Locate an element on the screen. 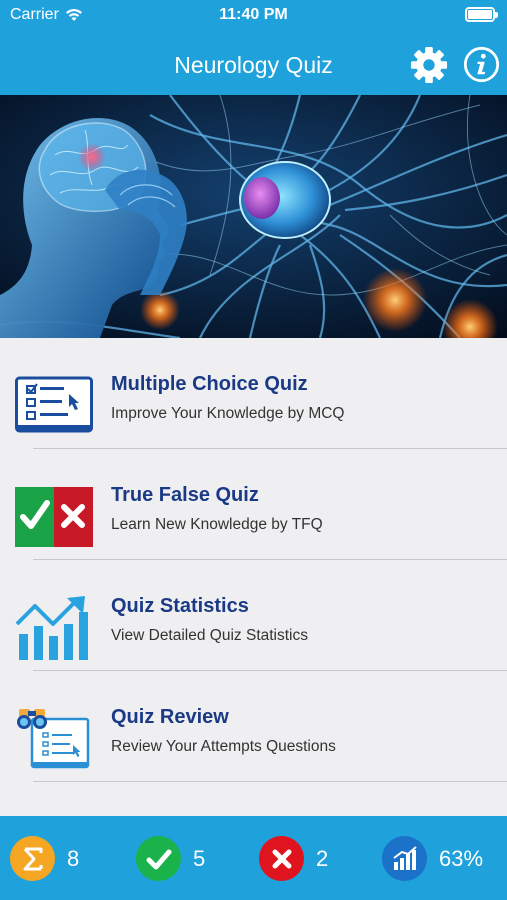  status-bar: Carrier 11:40 PM is located at coordinates (253, 15).